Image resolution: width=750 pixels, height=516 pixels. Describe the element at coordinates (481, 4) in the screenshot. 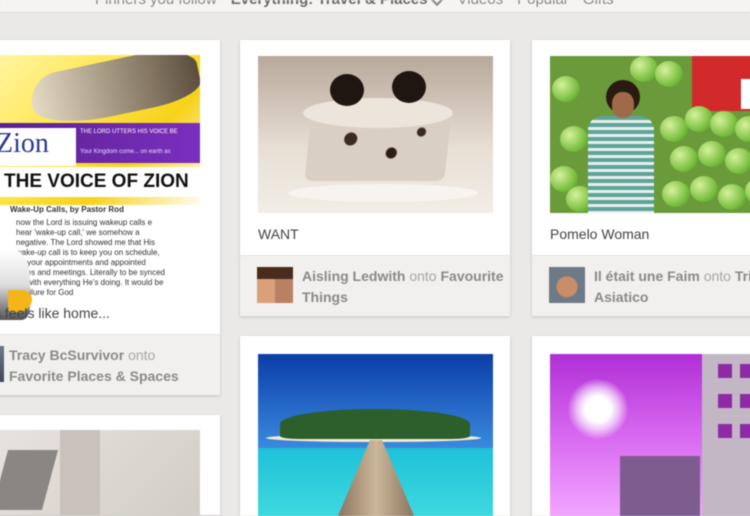

I see `nav-videos: Videos` at that location.